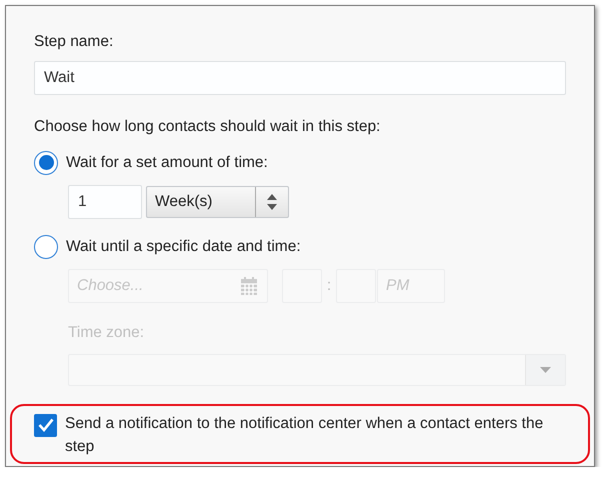  Describe the element at coordinates (167, 162) in the screenshot. I see `radio-label: Wait for a set amount of time:` at that location.